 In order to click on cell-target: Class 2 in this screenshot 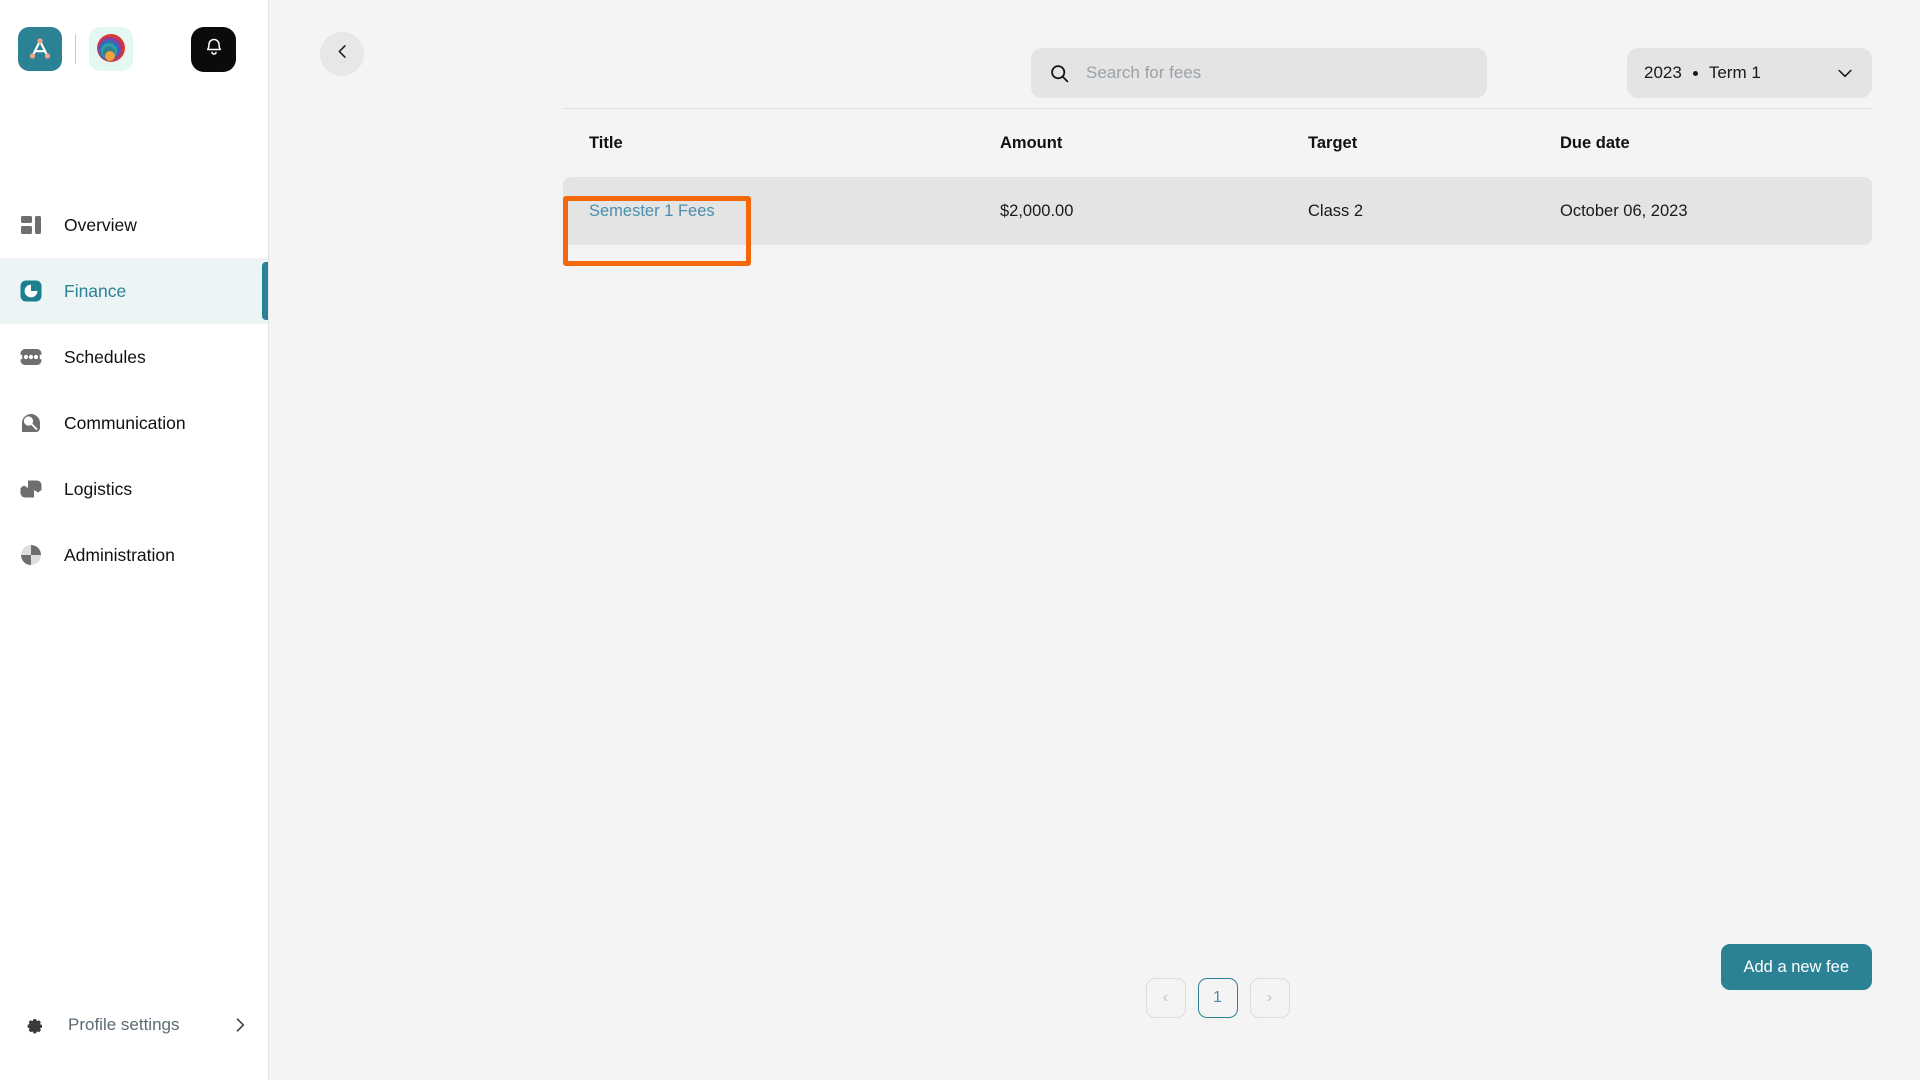, I will do `click(1336, 210)`.